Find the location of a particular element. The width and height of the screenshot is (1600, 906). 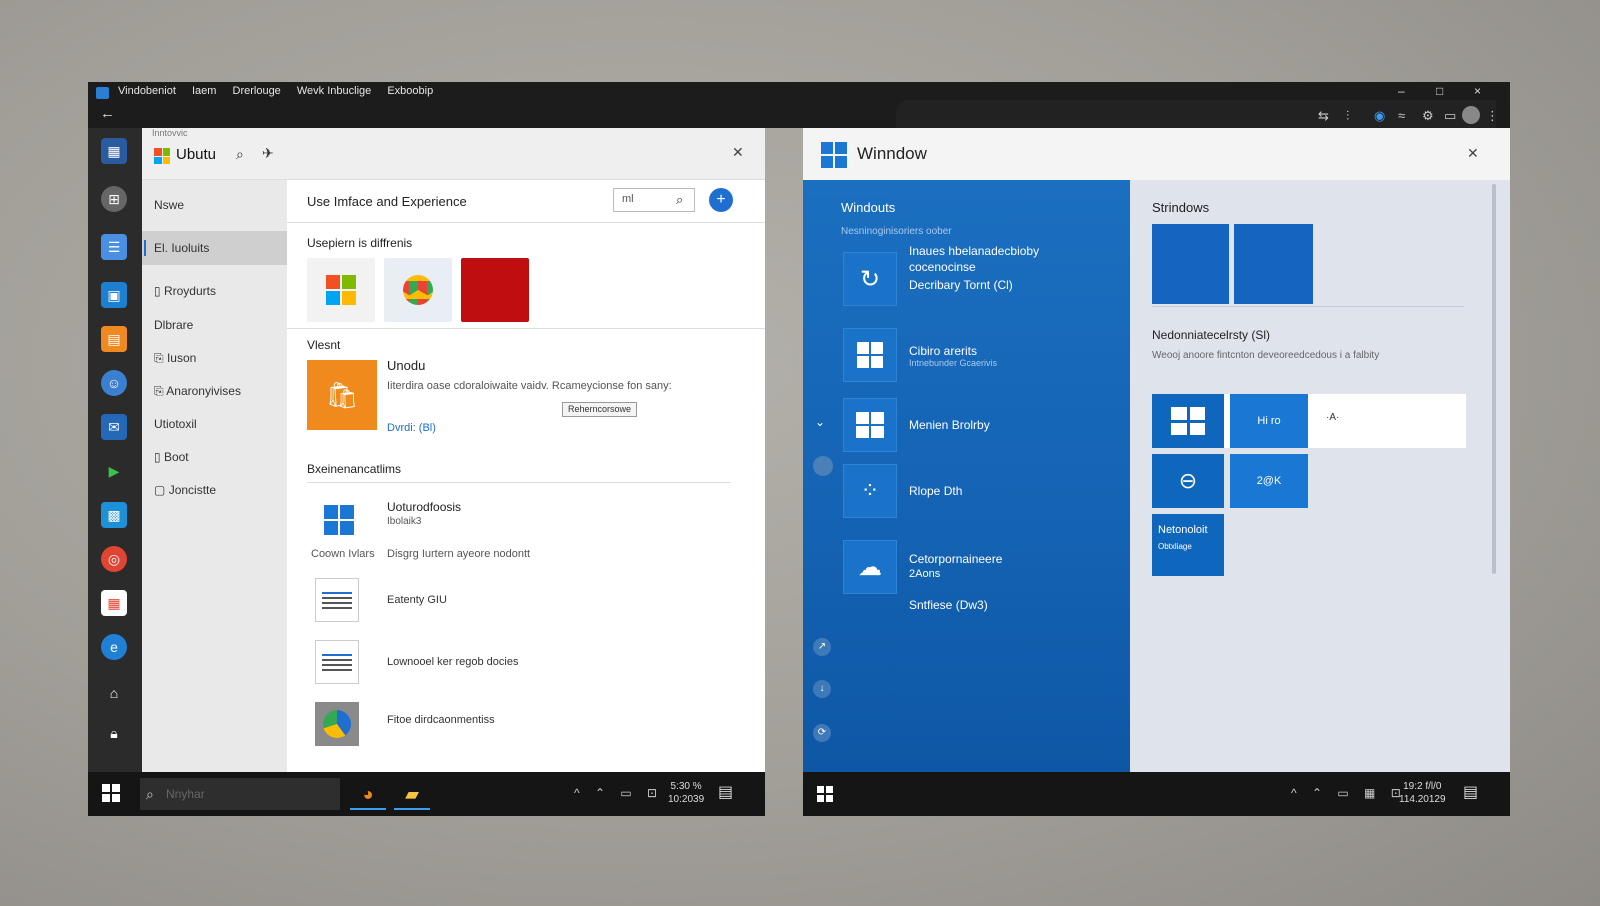

store-icon: ▣ is located at coordinates (114, 295).